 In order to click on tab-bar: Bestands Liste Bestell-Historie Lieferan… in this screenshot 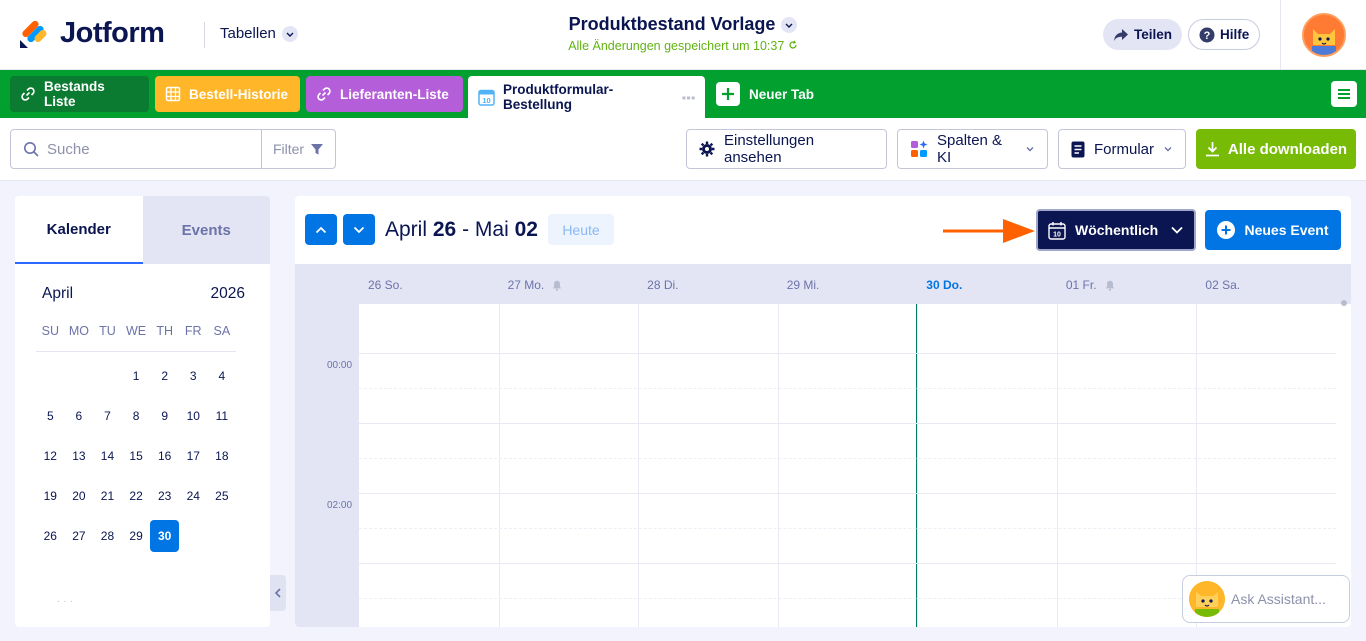, I will do `click(683, 94)`.